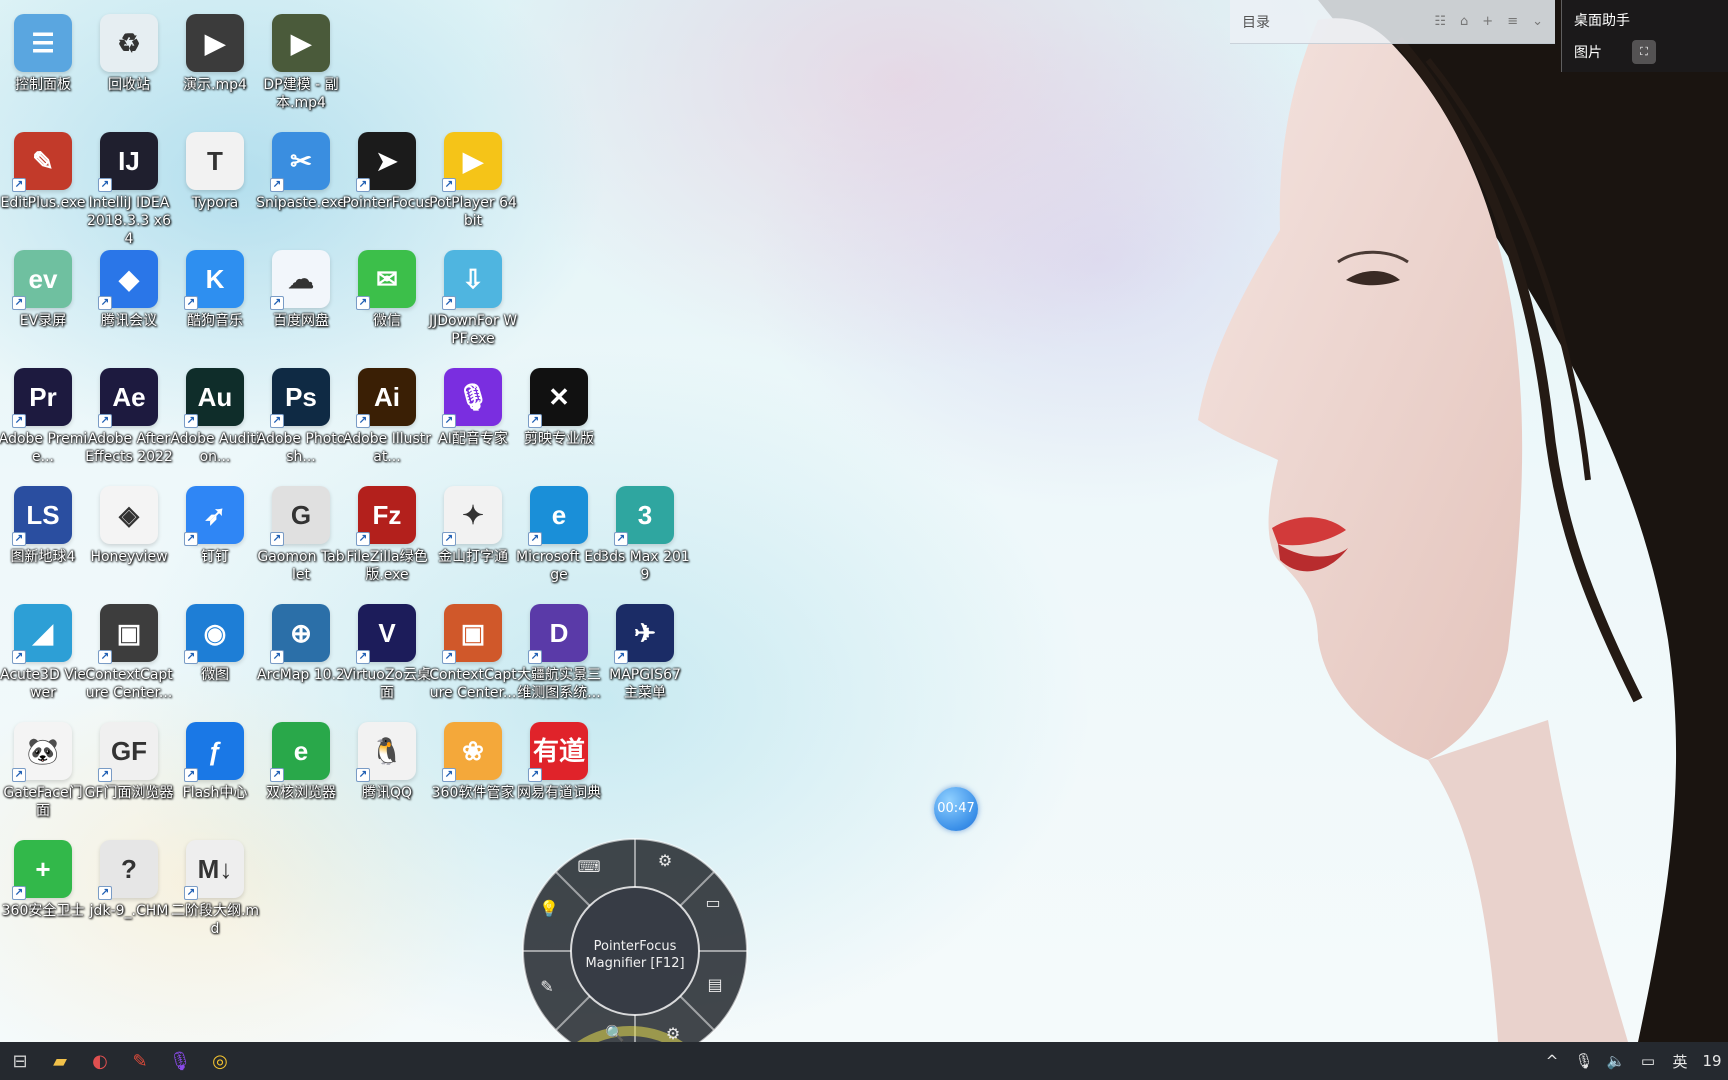 The image size is (1728, 1080). Describe the element at coordinates (387, 279) in the screenshot. I see `app-icon-glyph: ✉` at that location.